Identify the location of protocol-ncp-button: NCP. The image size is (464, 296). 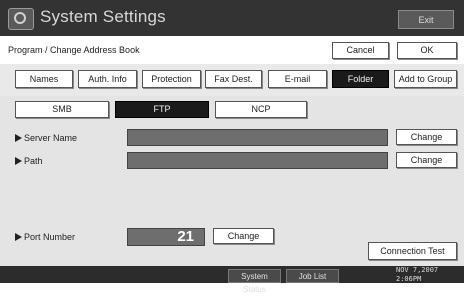
(261, 109).